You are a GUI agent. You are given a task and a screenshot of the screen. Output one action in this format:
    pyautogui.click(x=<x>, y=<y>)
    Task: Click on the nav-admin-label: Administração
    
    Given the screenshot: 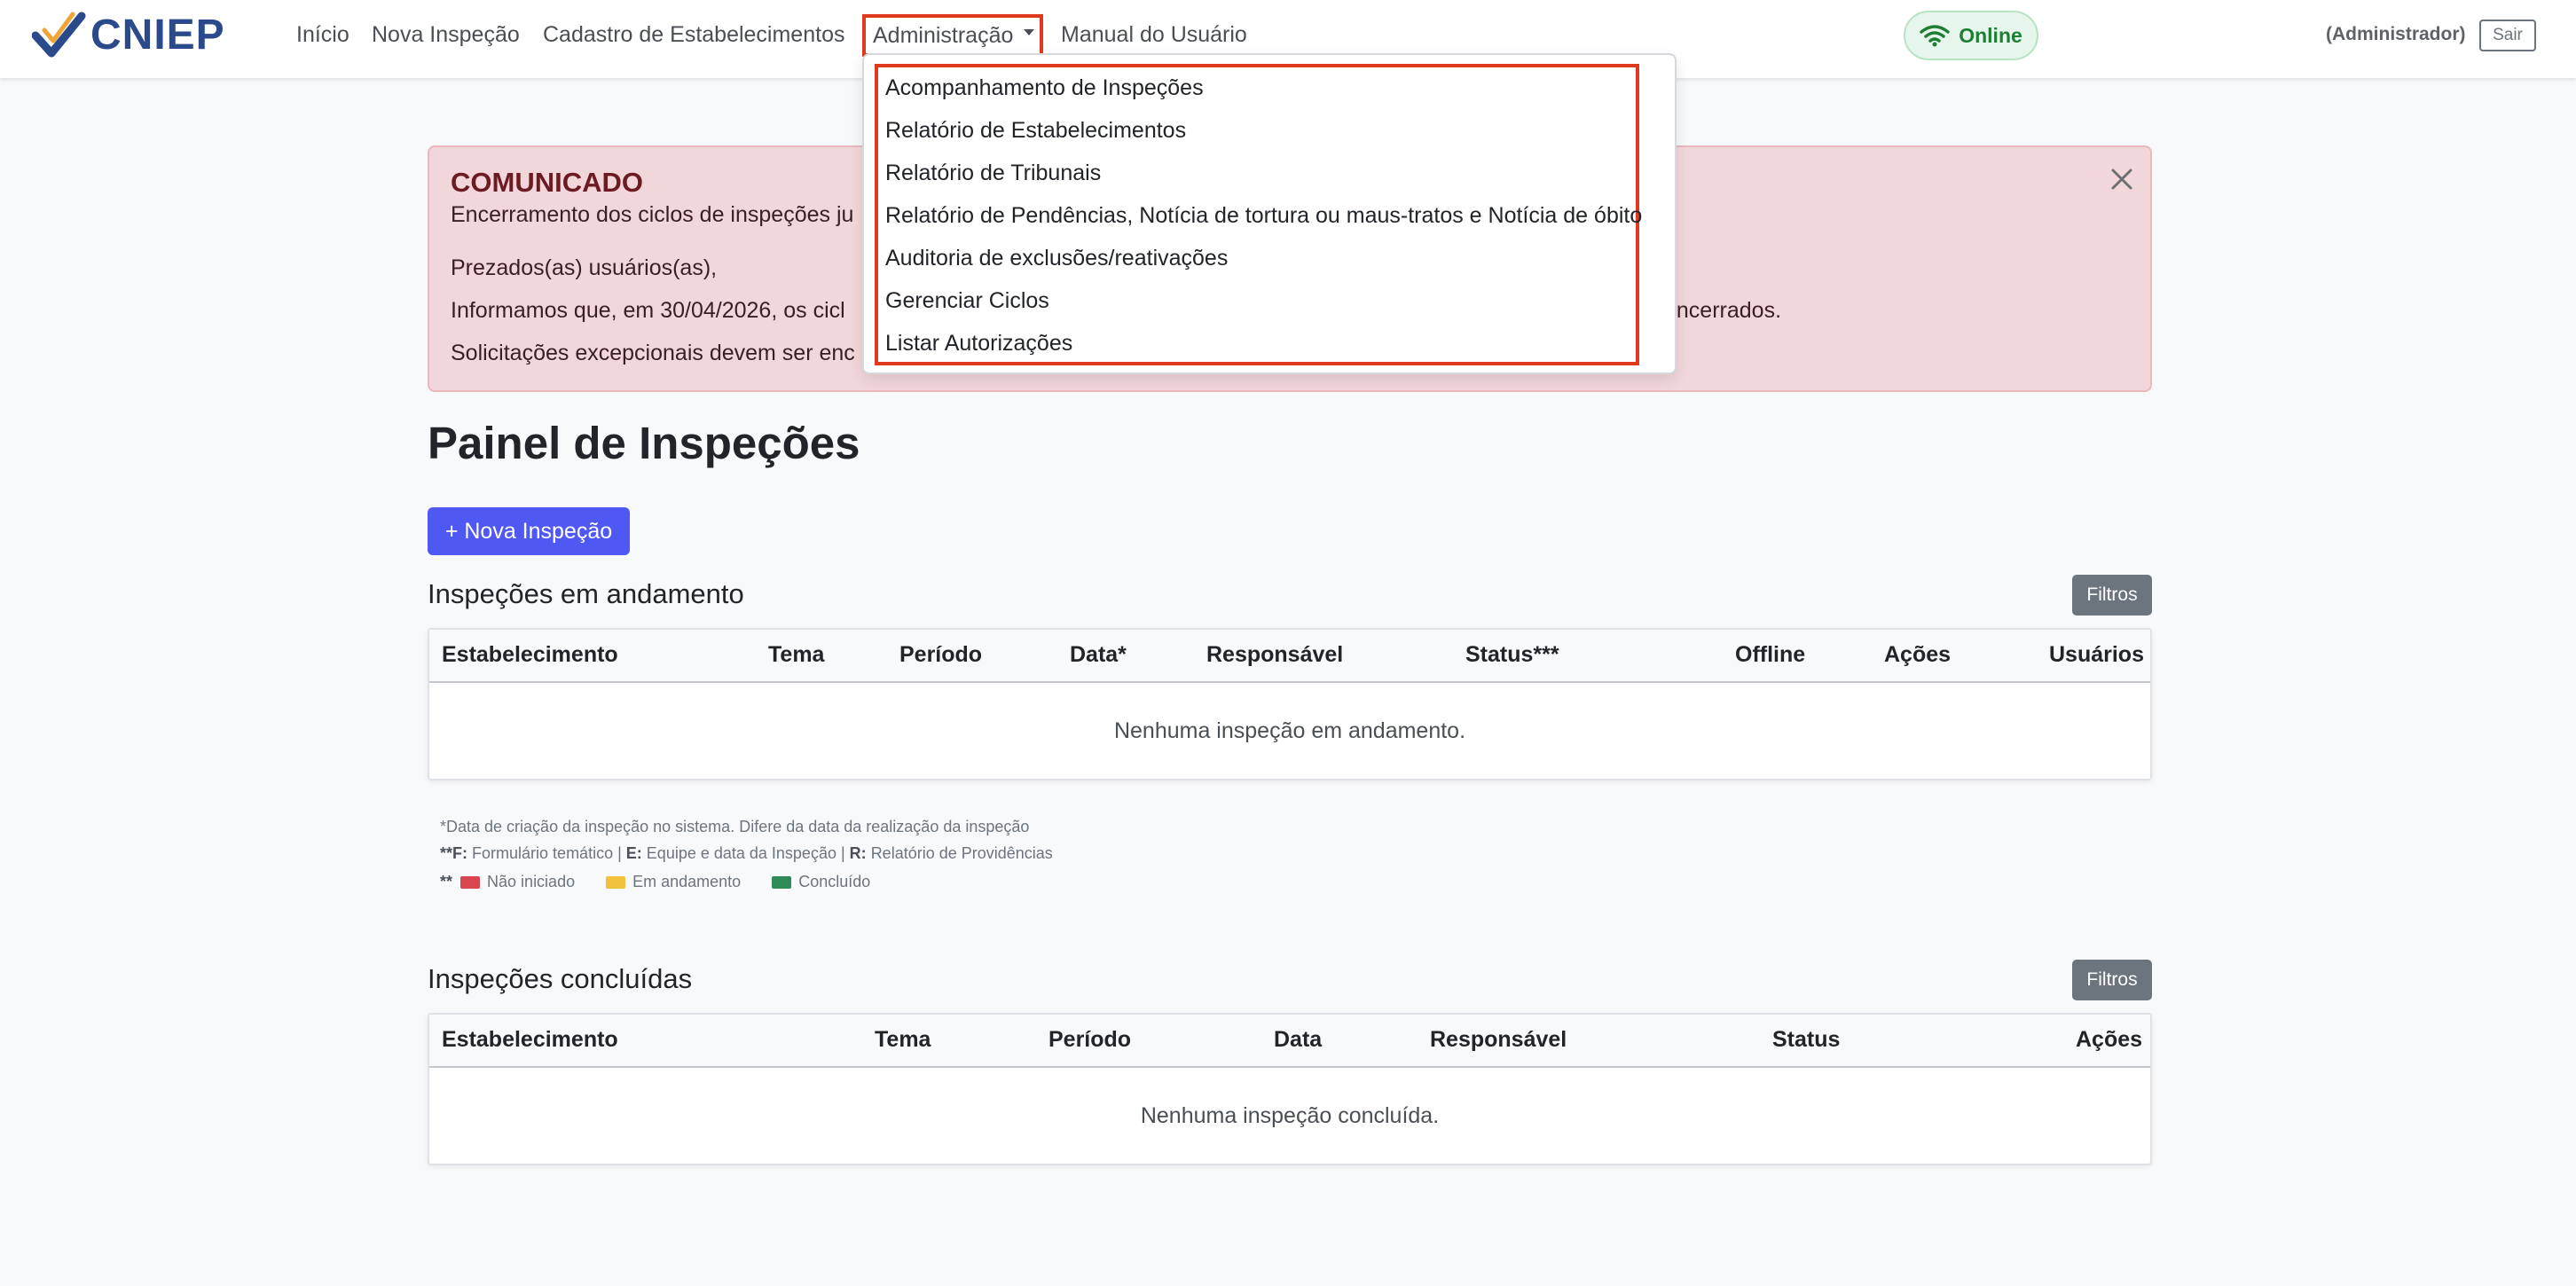 What is the action you would take?
    pyautogui.click(x=943, y=35)
    